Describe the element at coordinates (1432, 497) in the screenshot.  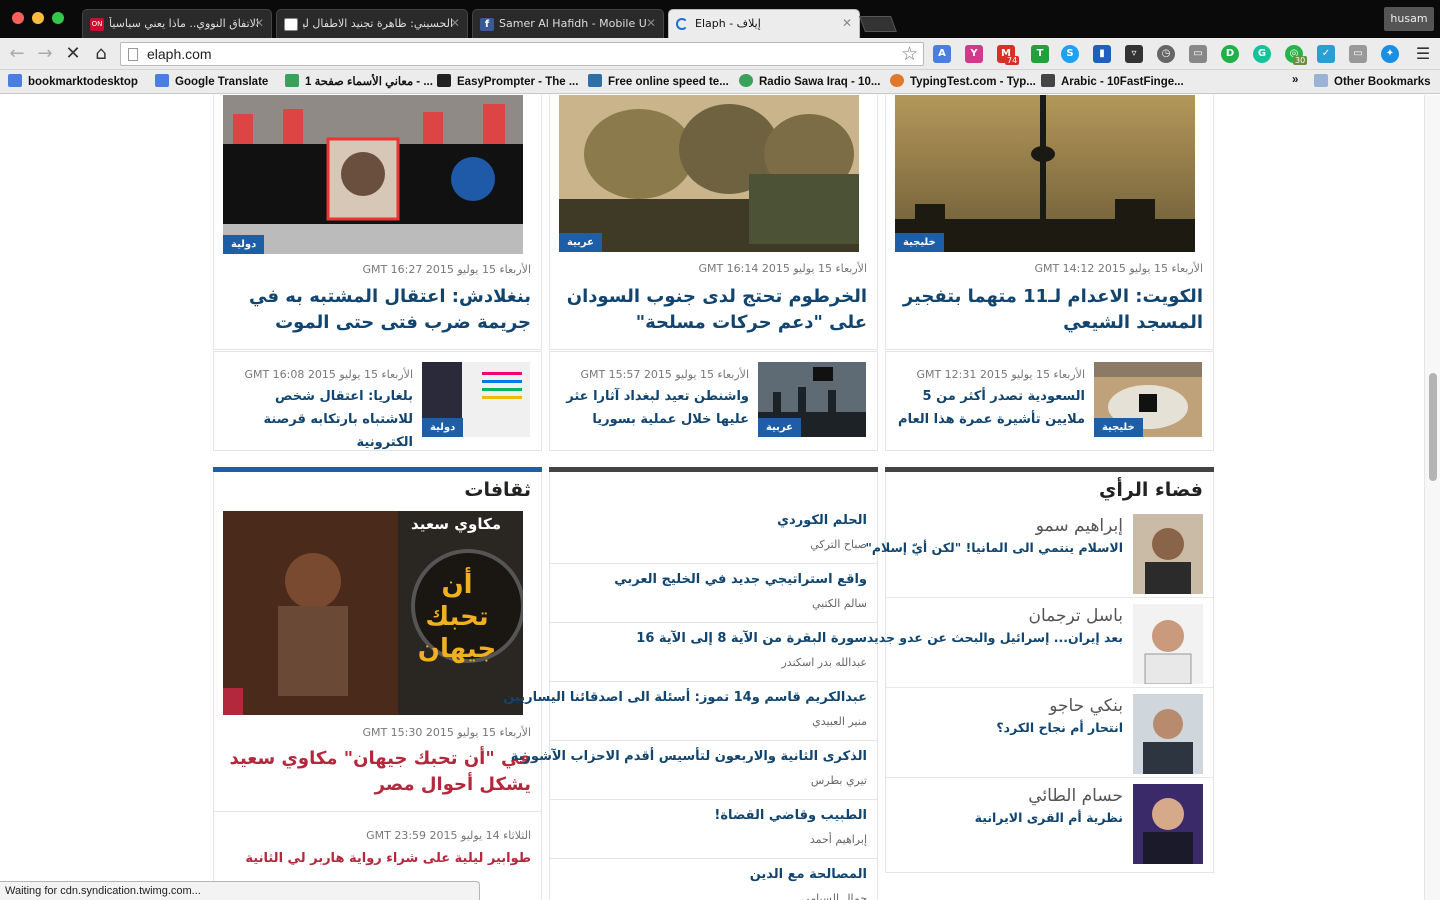
I see `page-scrollbar` at that location.